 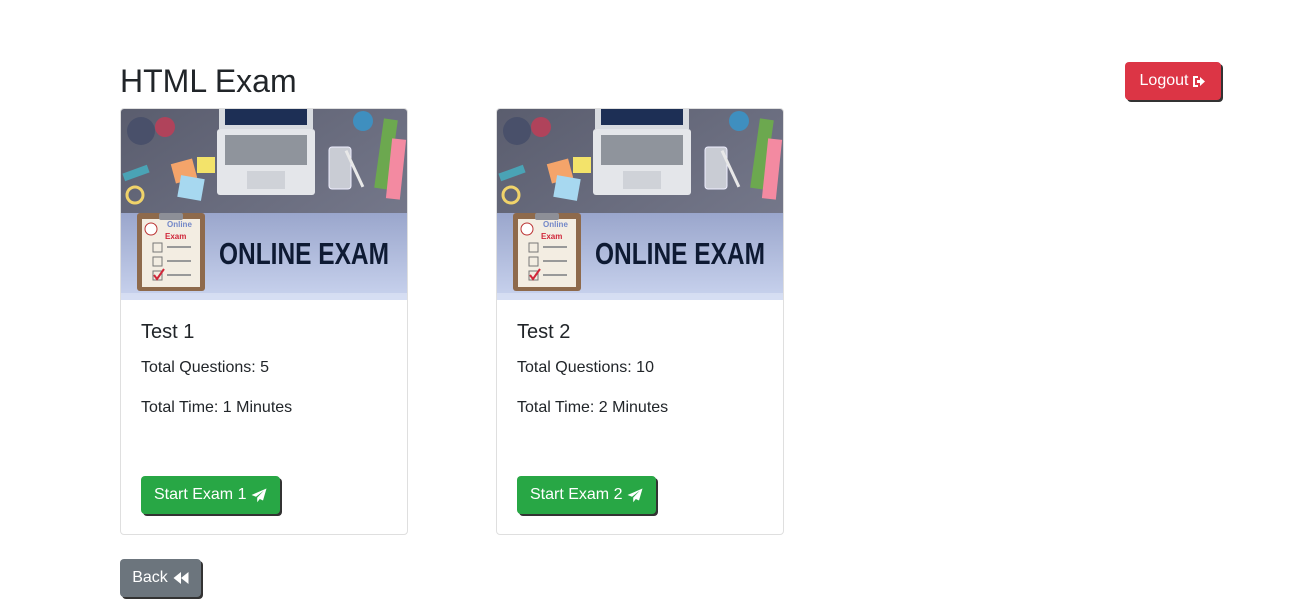 I want to click on back-label: Back, so click(x=150, y=577).